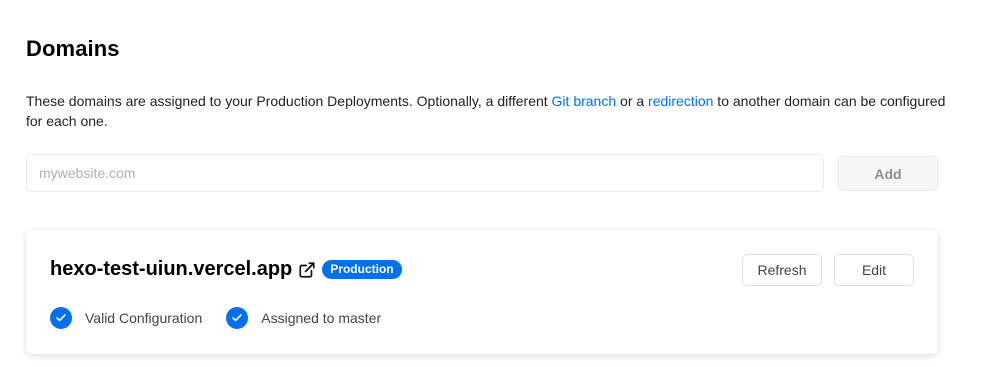  Describe the element at coordinates (584, 101) in the screenshot. I see `git-branch-link: Git branch` at that location.